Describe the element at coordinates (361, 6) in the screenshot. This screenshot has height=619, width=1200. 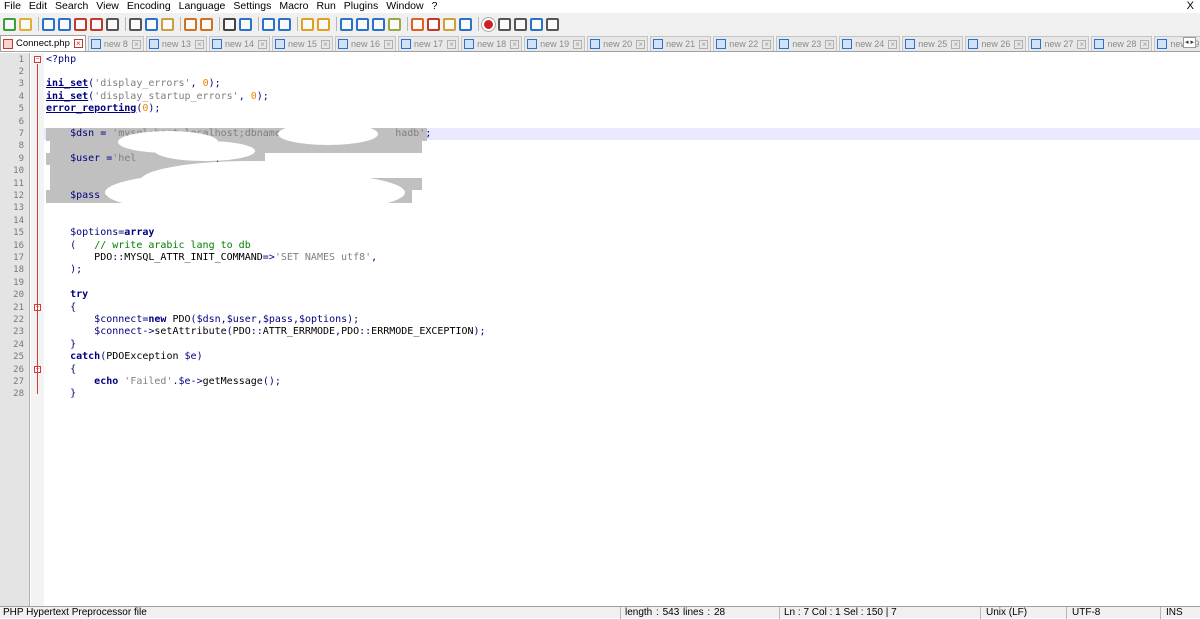
I see `menu-plugins: Plugins` at that location.